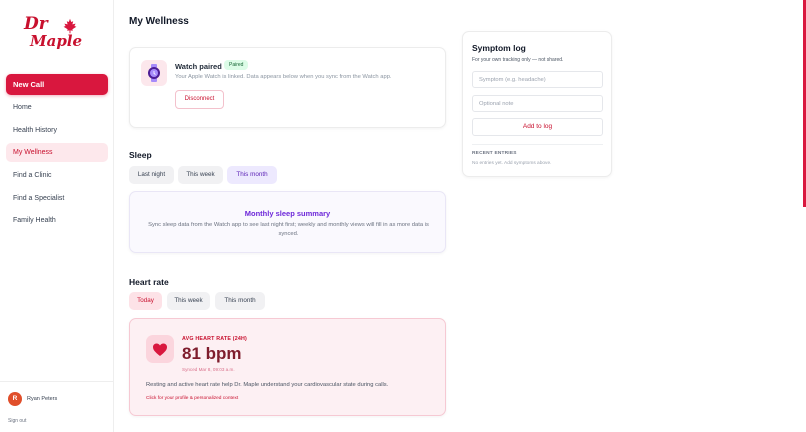  I want to click on symptom-divider, so click(537, 144).